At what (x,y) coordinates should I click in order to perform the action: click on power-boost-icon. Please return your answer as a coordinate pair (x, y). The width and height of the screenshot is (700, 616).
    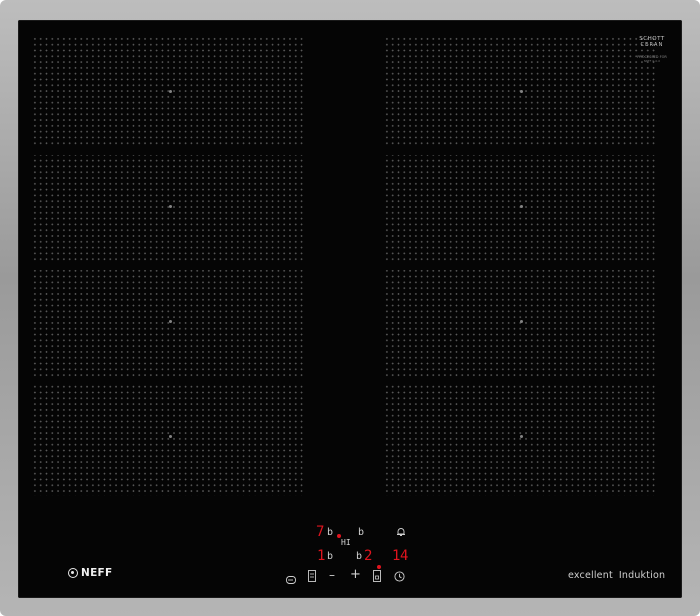
    Looking at the image, I should click on (377, 577).